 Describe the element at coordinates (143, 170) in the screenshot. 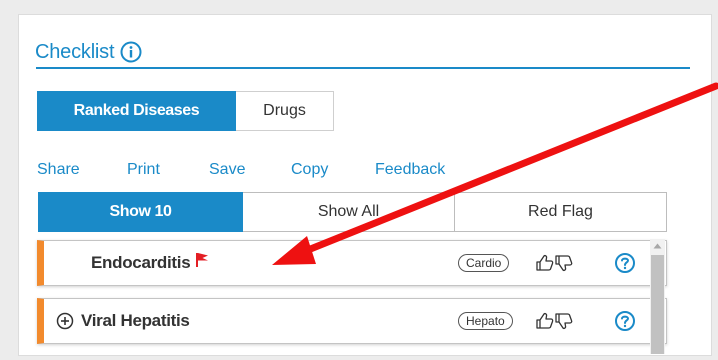

I see `print-link: Print` at that location.